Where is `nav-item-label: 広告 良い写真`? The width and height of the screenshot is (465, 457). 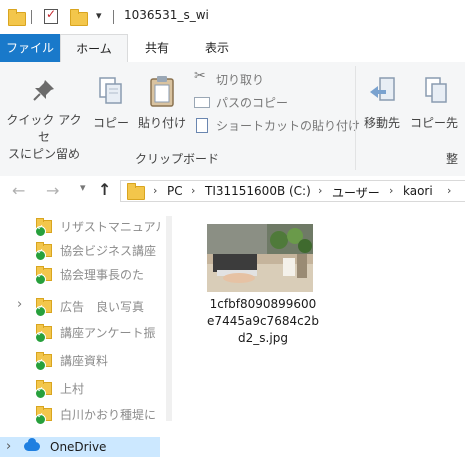
nav-item-label: 広告 良い写真 is located at coordinates (102, 307).